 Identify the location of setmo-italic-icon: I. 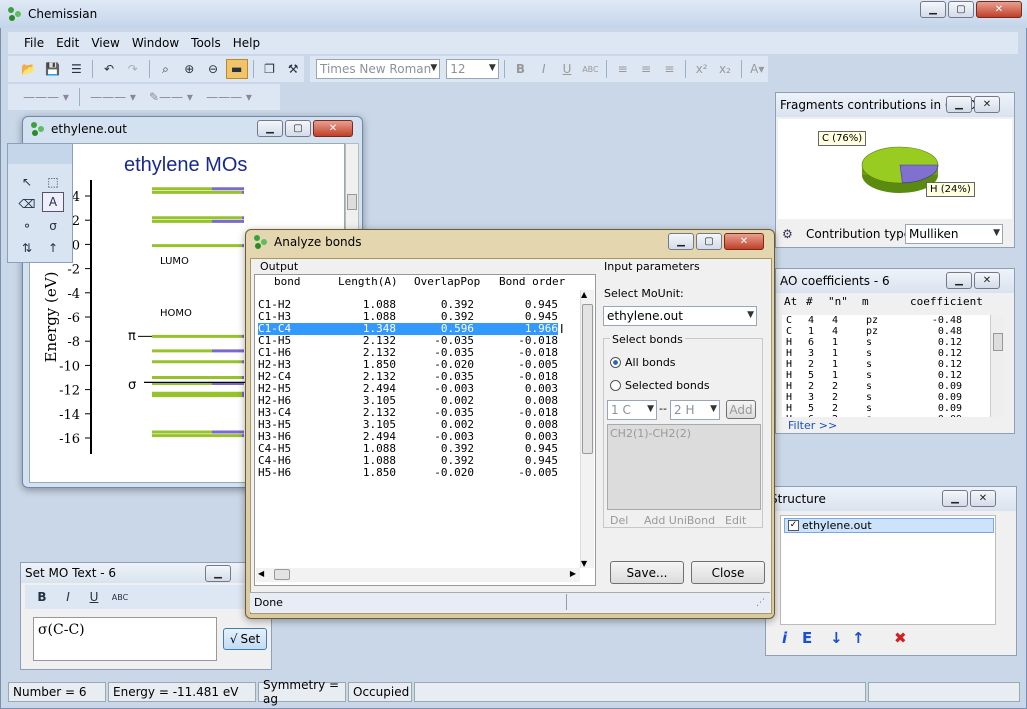
(68, 597).